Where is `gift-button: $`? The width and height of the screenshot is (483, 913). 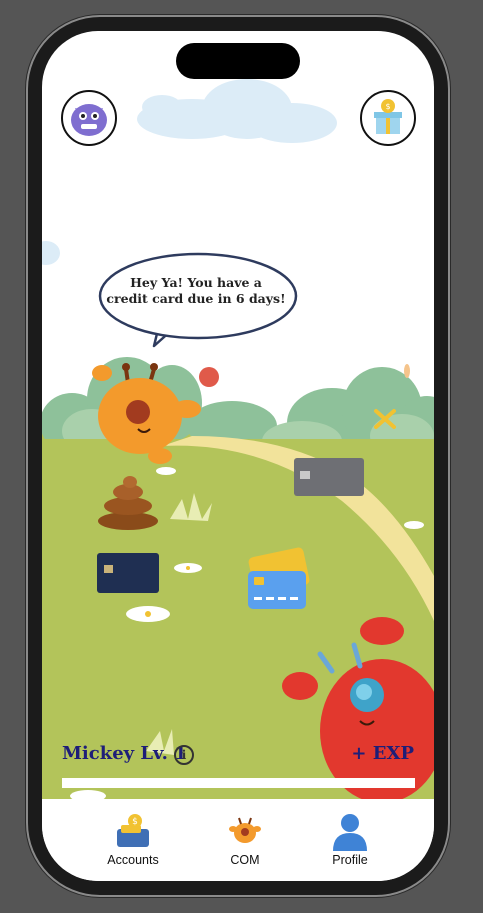 gift-button: $ is located at coordinates (388, 118).